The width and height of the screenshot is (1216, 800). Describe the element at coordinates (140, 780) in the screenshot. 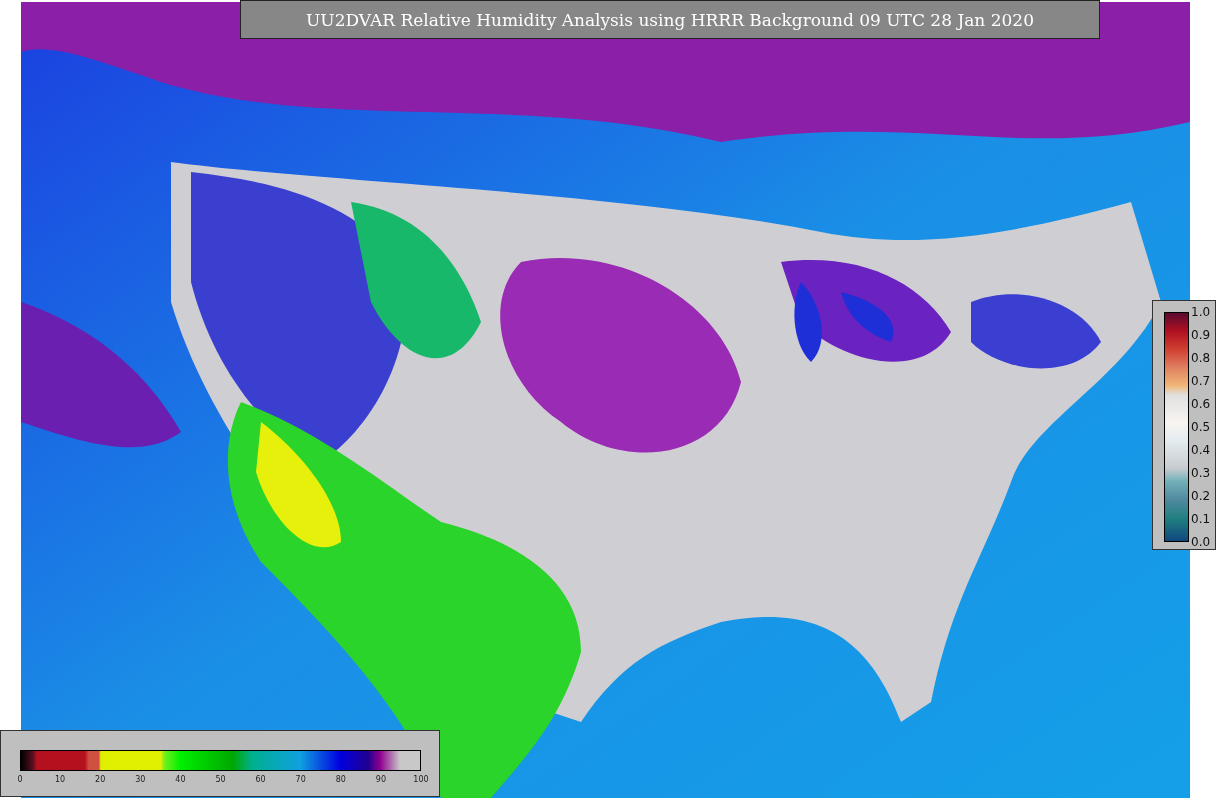

I see `tick-label: 30` at that location.